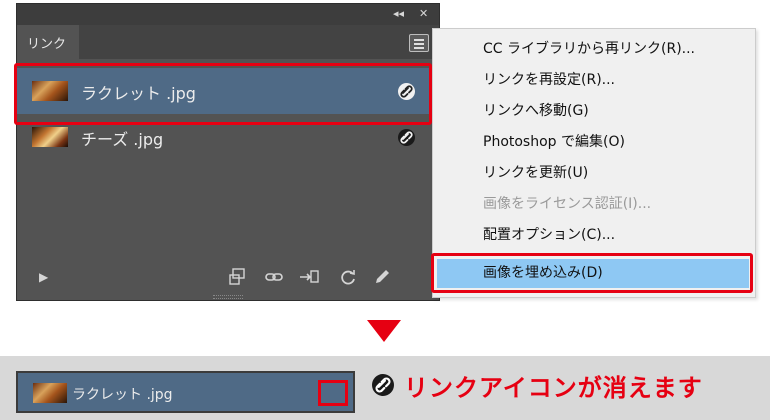 This screenshot has width=770, height=420. I want to click on menu-item-update-link: リンクを更新(U), so click(535, 173).